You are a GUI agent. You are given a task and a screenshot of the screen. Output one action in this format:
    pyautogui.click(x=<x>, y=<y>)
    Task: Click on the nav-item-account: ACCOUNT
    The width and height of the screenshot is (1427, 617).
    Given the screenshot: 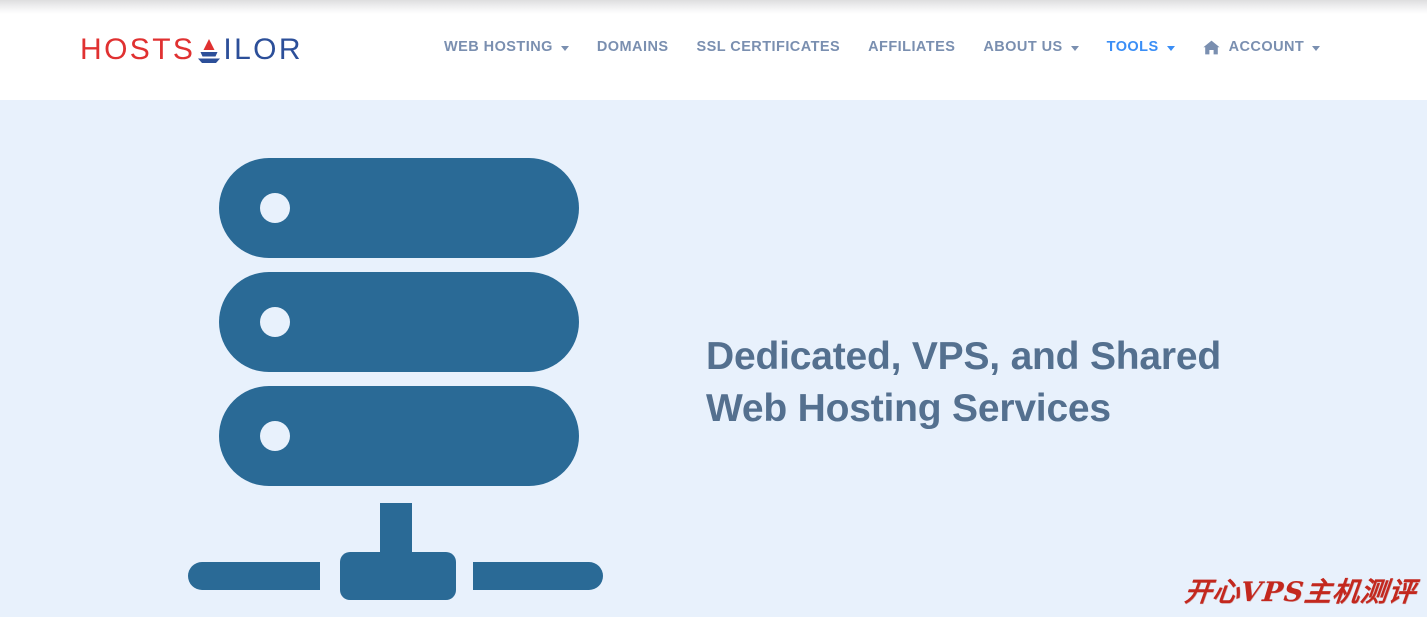 What is the action you would take?
    pyautogui.click(x=1262, y=47)
    